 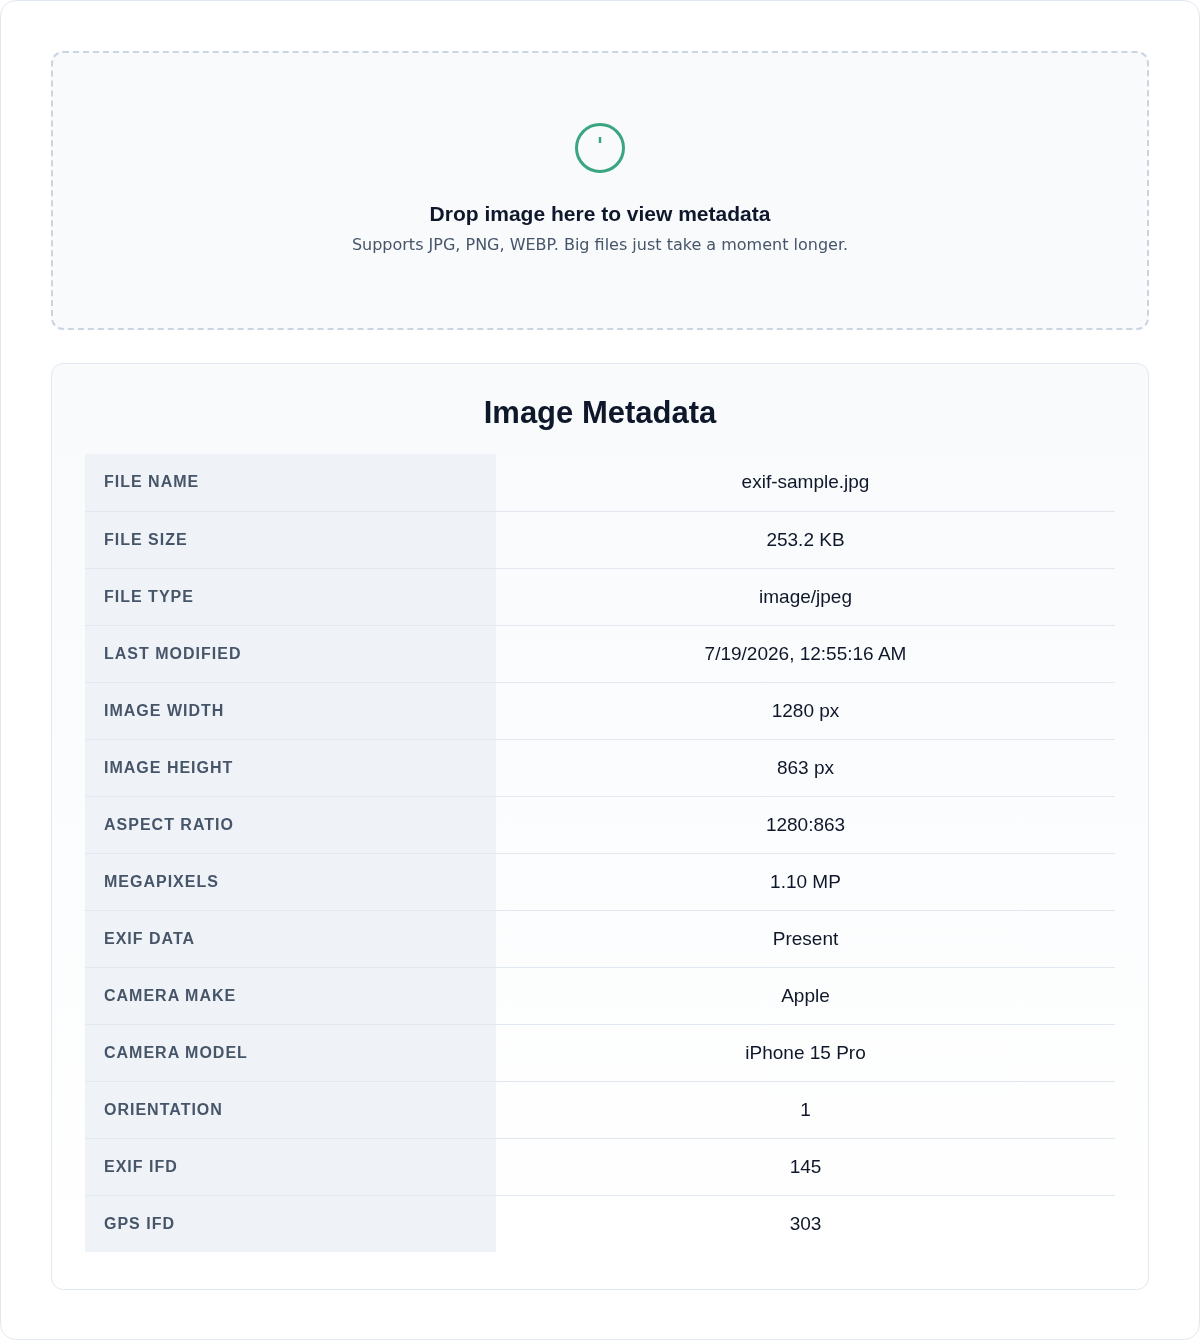 What do you see at coordinates (805, 824) in the screenshot?
I see `row-value: 1280:863` at bounding box center [805, 824].